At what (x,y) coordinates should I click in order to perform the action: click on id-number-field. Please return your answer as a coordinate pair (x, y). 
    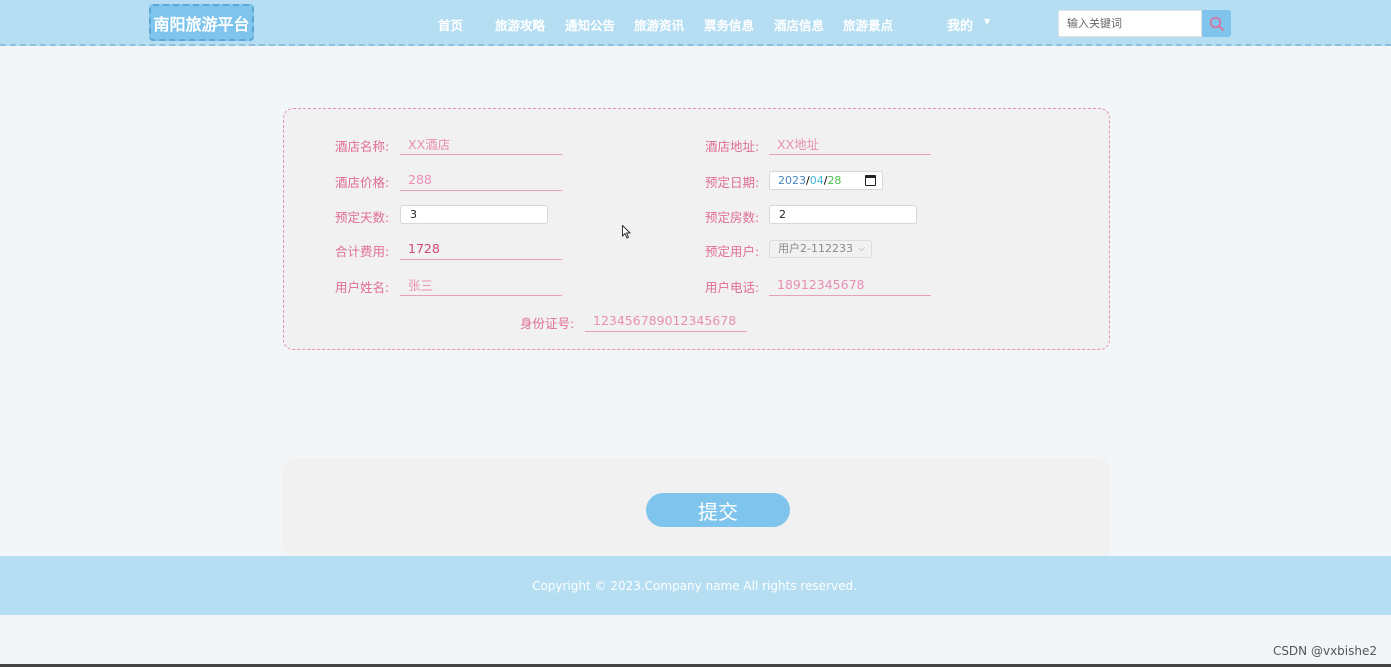
    Looking at the image, I should click on (666, 321).